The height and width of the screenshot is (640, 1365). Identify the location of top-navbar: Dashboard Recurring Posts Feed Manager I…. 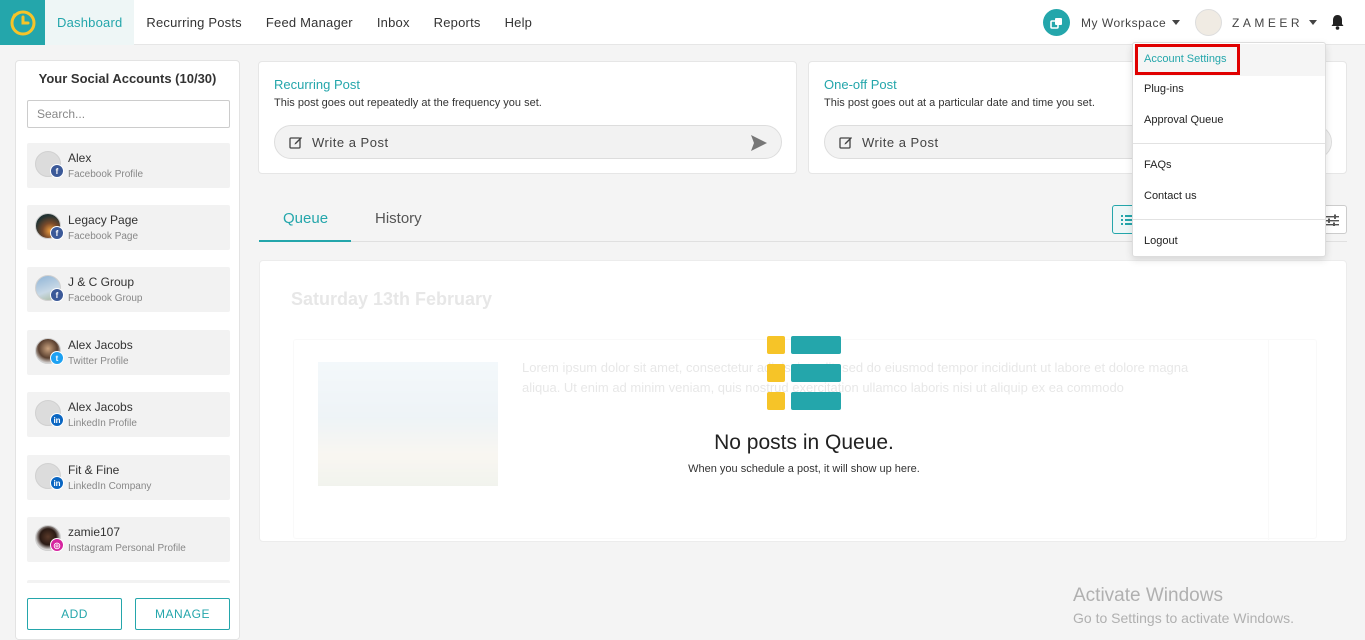
(682, 22).